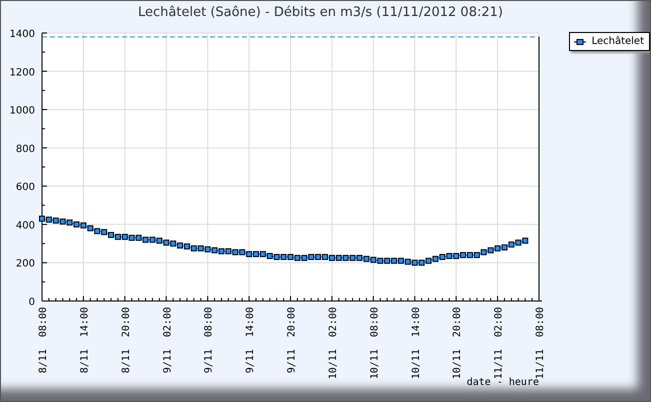 Image resolution: width=651 pixels, height=402 pixels. What do you see at coordinates (22, 34) in the screenshot?
I see `axis-label: 1400` at bounding box center [22, 34].